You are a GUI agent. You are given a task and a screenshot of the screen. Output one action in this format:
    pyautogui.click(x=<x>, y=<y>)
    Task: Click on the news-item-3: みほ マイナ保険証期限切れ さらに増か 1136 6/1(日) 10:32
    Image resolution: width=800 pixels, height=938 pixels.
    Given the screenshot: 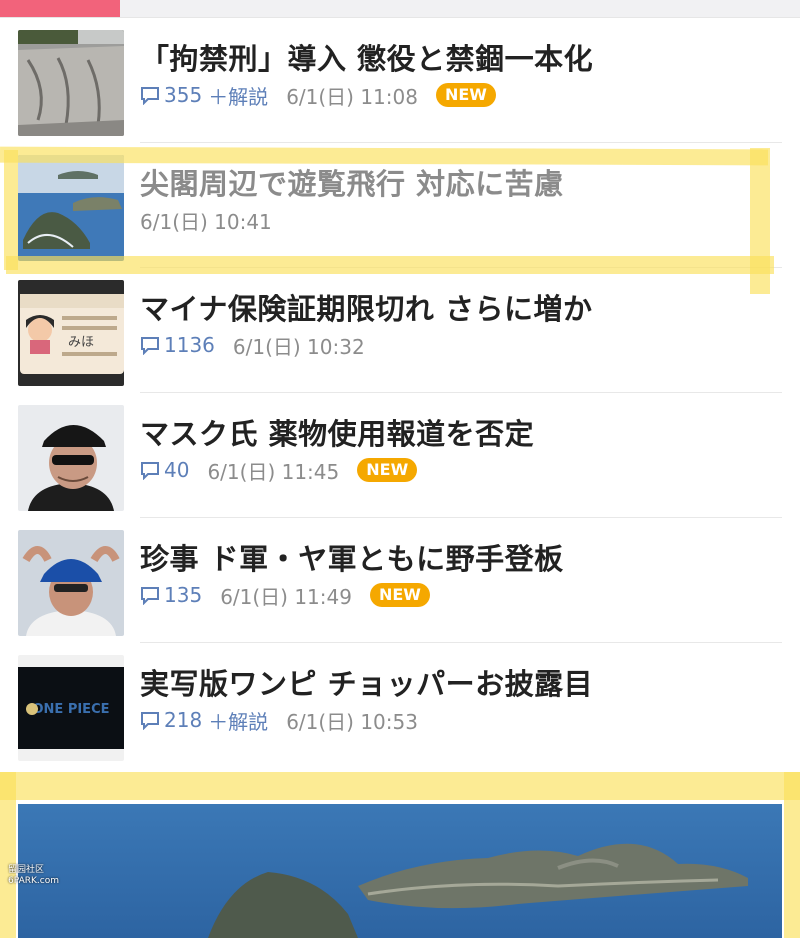 What is the action you would take?
    pyautogui.click(x=400, y=330)
    